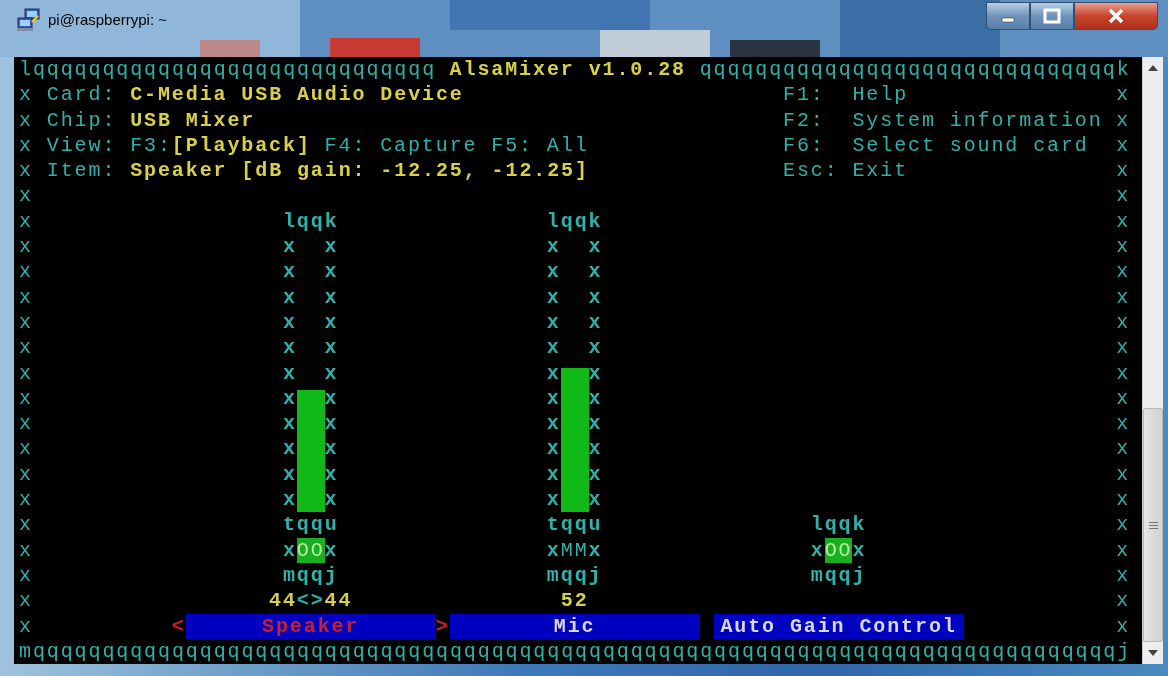 The width and height of the screenshot is (1168, 676). What do you see at coordinates (838, 626) in the screenshot?
I see `channel-label: Auto Gain Control` at bounding box center [838, 626].